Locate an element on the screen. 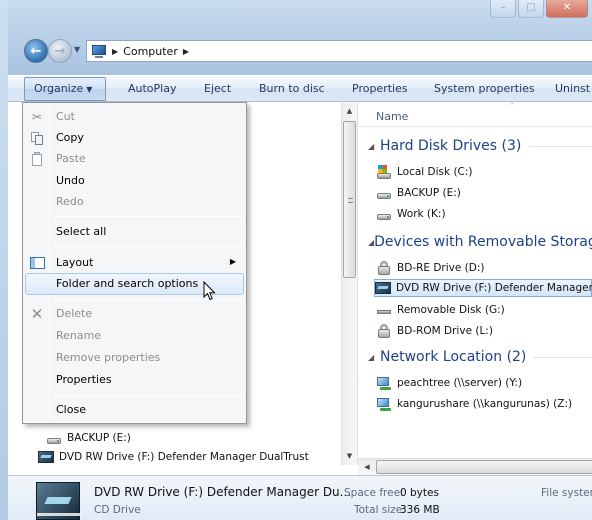 The height and width of the screenshot is (520, 592). network-drive-kangurushare: kangurushare (\\kangurunas) (Z:) is located at coordinates (484, 404).